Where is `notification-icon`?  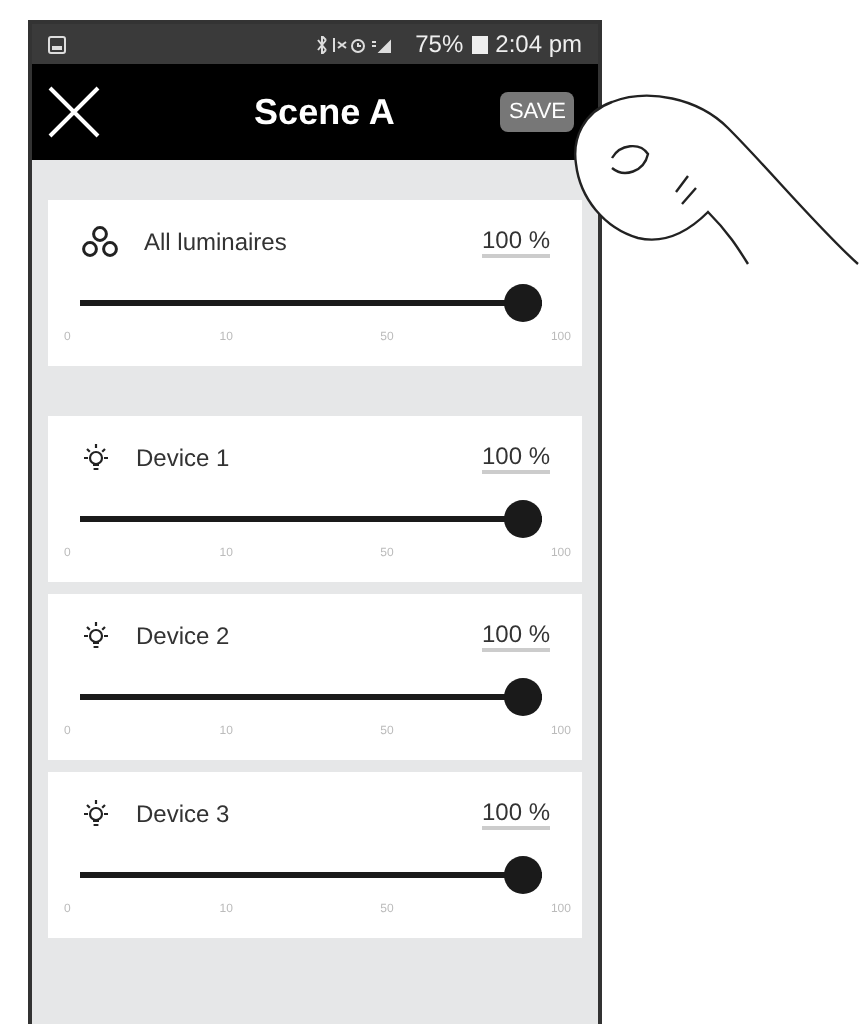
notification-icon is located at coordinates (57, 44).